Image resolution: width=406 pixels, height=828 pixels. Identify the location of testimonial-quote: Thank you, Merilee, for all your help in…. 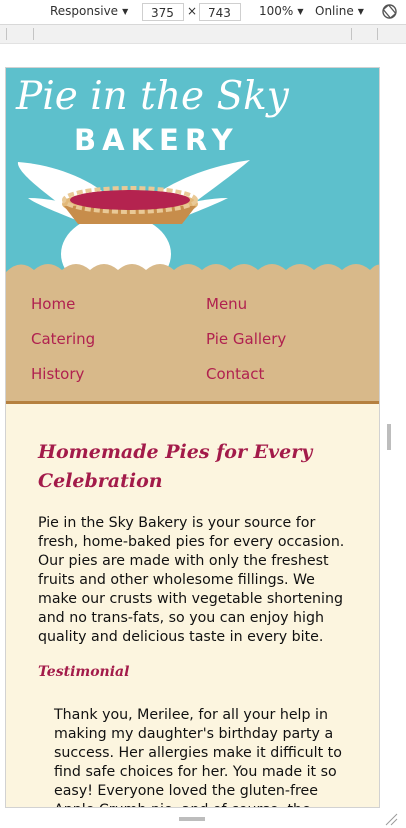
(198, 757).